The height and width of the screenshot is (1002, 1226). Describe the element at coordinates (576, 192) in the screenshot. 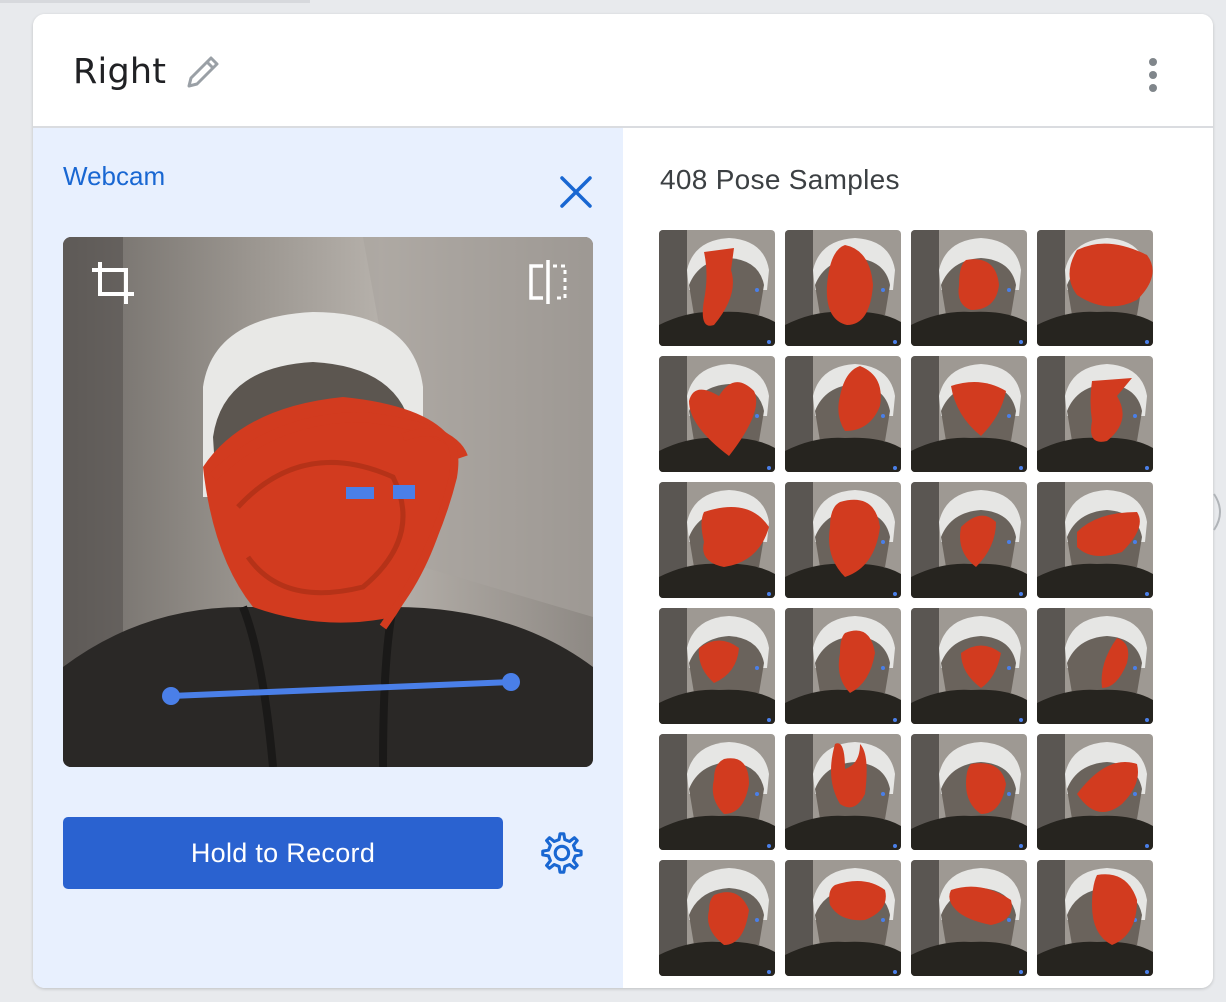

I see `close-icon` at that location.